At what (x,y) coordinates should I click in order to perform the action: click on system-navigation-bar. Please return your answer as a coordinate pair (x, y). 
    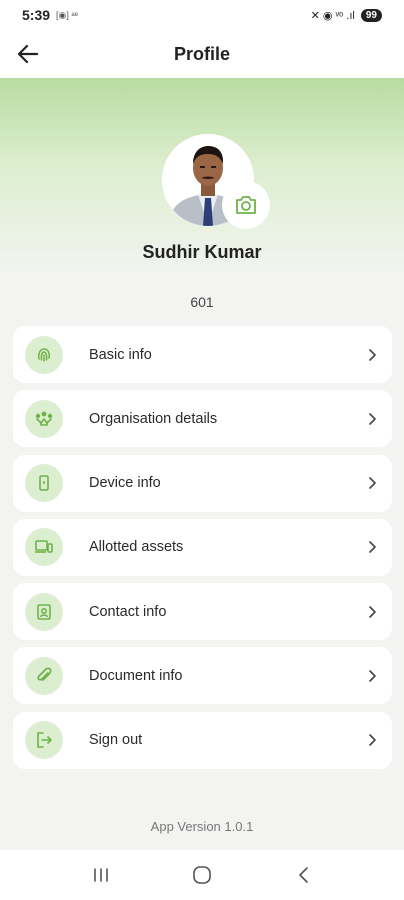
    Looking at the image, I should click on (202, 875).